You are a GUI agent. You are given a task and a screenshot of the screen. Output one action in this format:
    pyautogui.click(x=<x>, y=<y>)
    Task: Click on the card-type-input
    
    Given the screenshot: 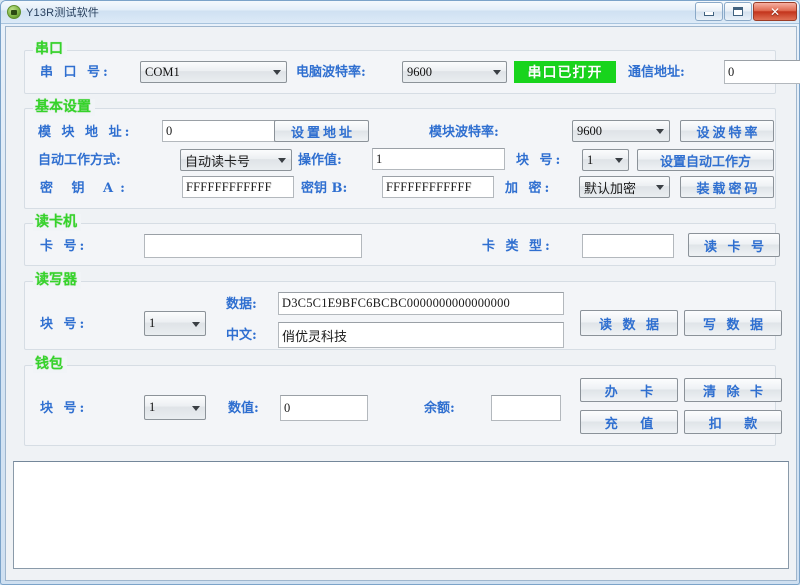 What is the action you would take?
    pyautogui.click(x=628, y=246)
    